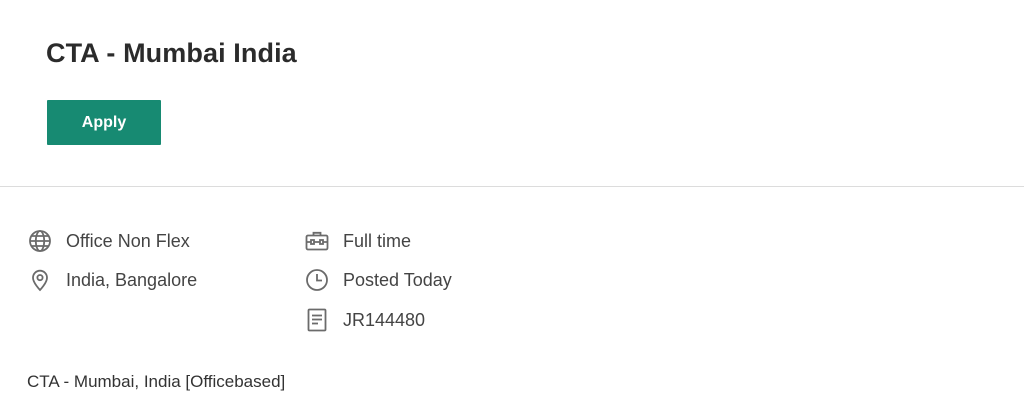  What do you see at coordinates (317, 280) in the screenshot?
I see `clock-icon` at bounding box center [317, 280].